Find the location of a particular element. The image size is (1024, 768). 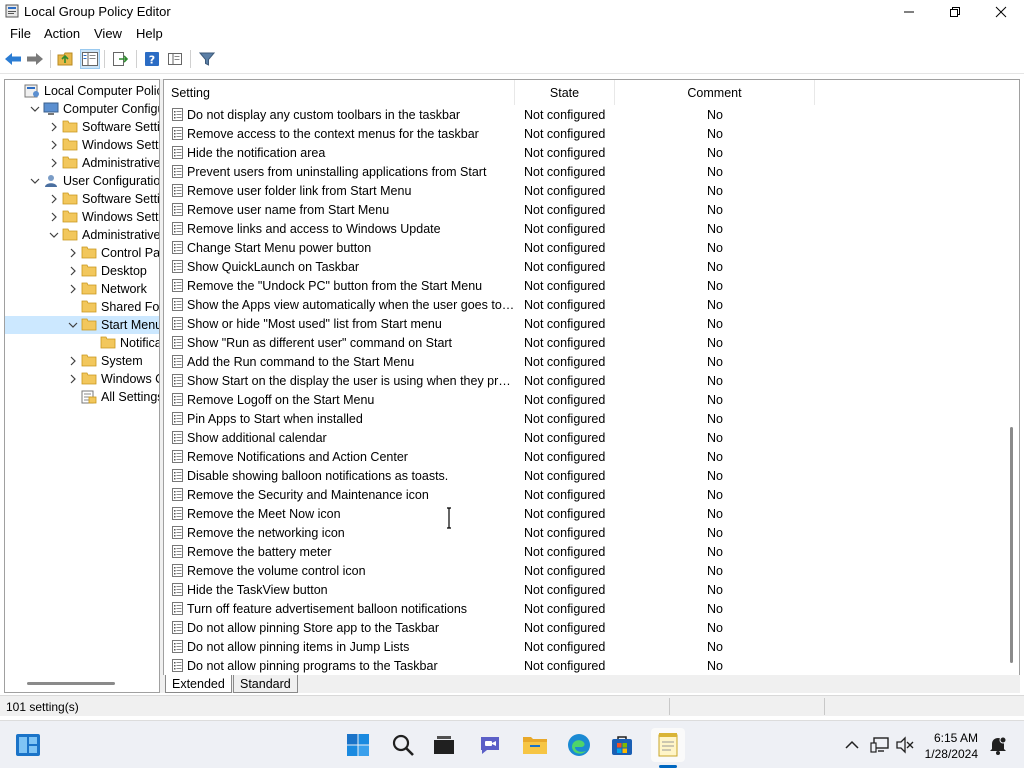

help-button: ? is located at coordinates (152, 59).